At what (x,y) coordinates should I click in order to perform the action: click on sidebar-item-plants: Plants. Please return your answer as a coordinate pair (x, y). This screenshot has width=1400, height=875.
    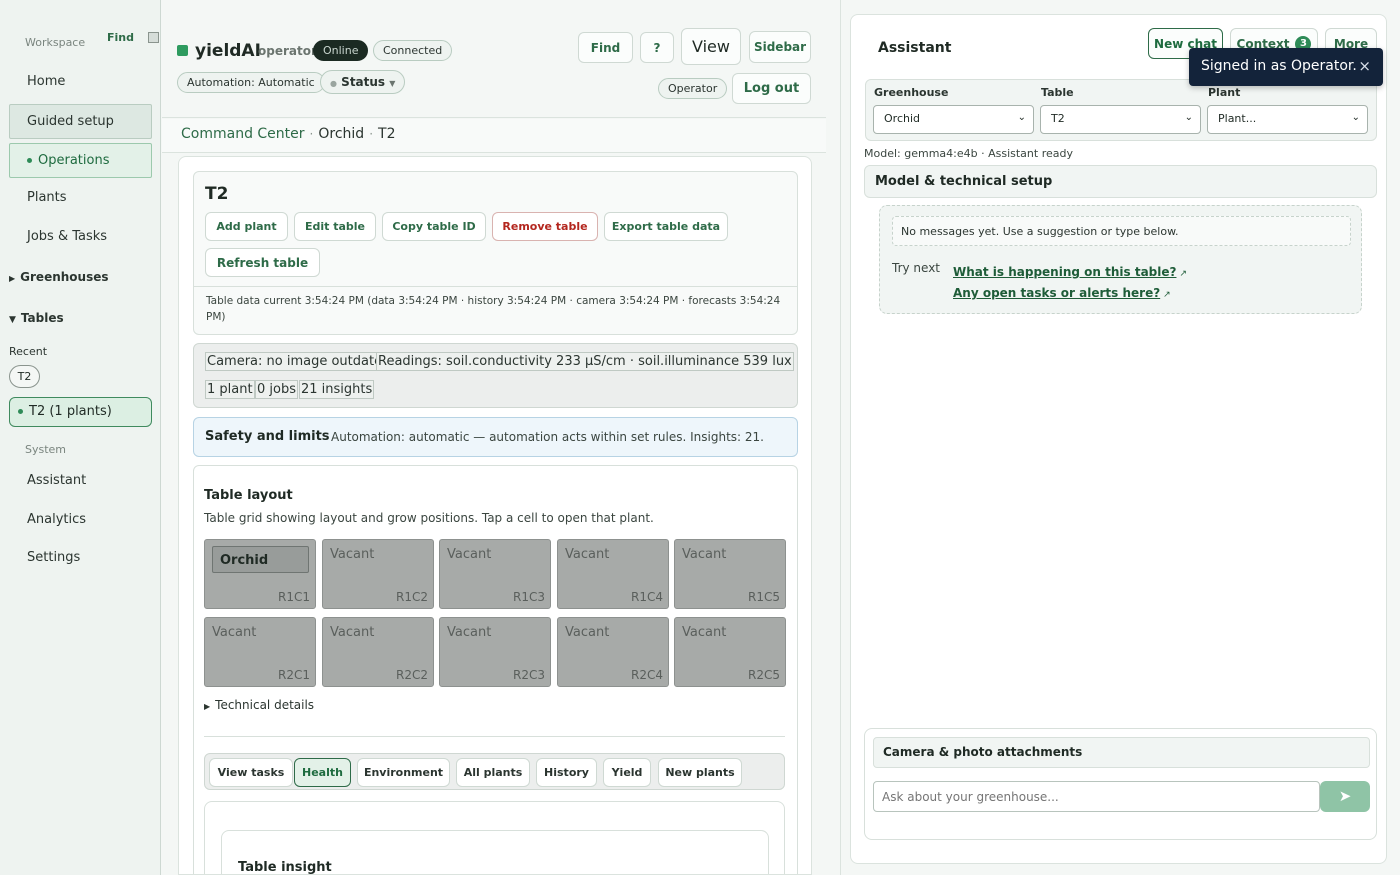
    Looking at the image, I should click on (47, 197).